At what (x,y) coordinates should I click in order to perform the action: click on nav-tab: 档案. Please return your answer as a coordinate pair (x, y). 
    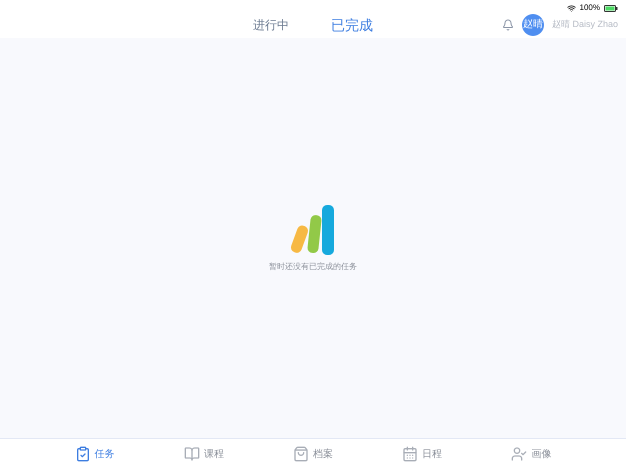
    Looking at the image, I should click on (312, 454).